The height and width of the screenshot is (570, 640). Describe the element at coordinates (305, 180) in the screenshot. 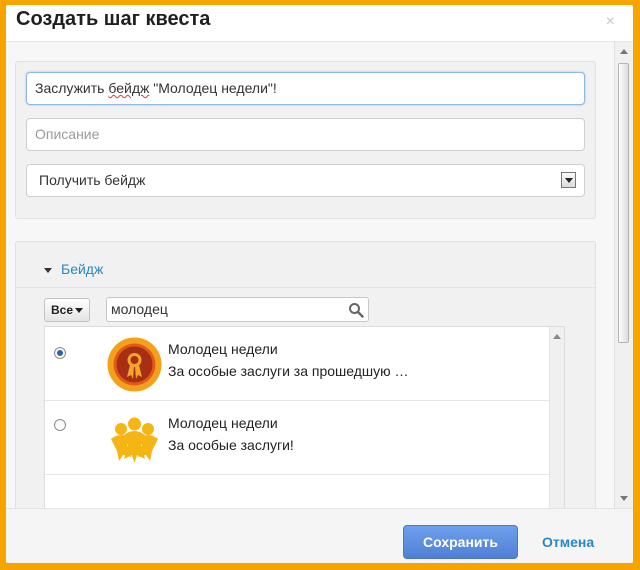

I see `action-select: Получить бейдж` at that location.